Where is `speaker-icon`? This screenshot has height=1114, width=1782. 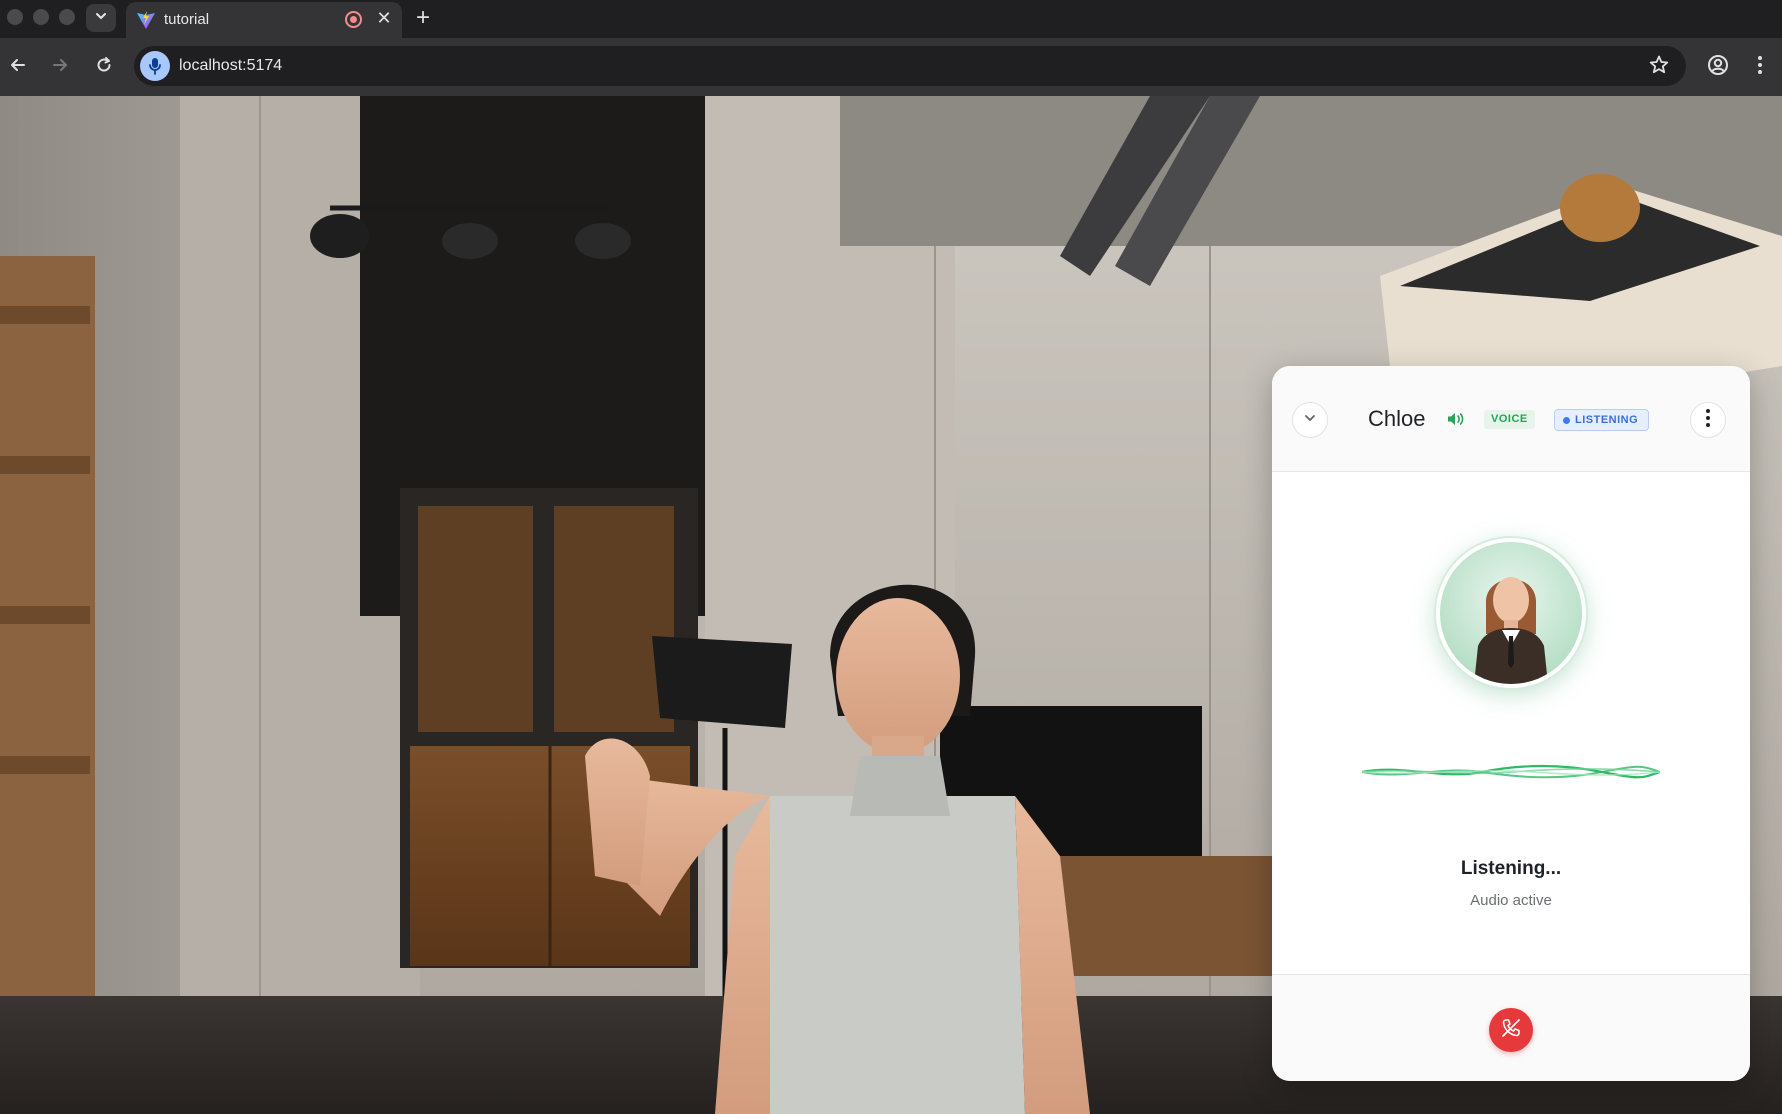
speaker-icon is located at coordinates (1456, 421).